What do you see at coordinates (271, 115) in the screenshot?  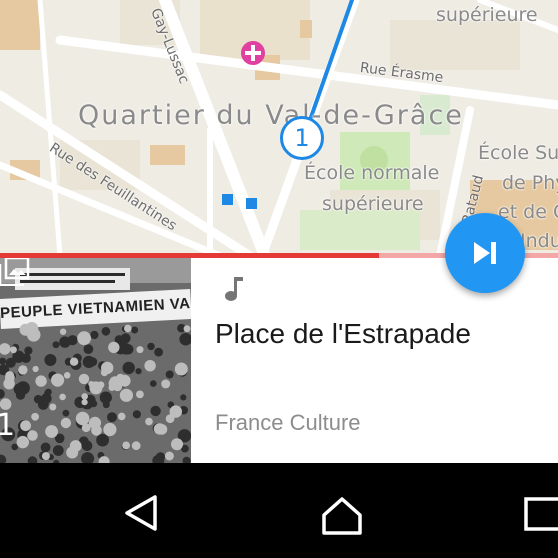 I see `district-label: Quartier du Val-de-Grâce` at bounding box center [271, 115].